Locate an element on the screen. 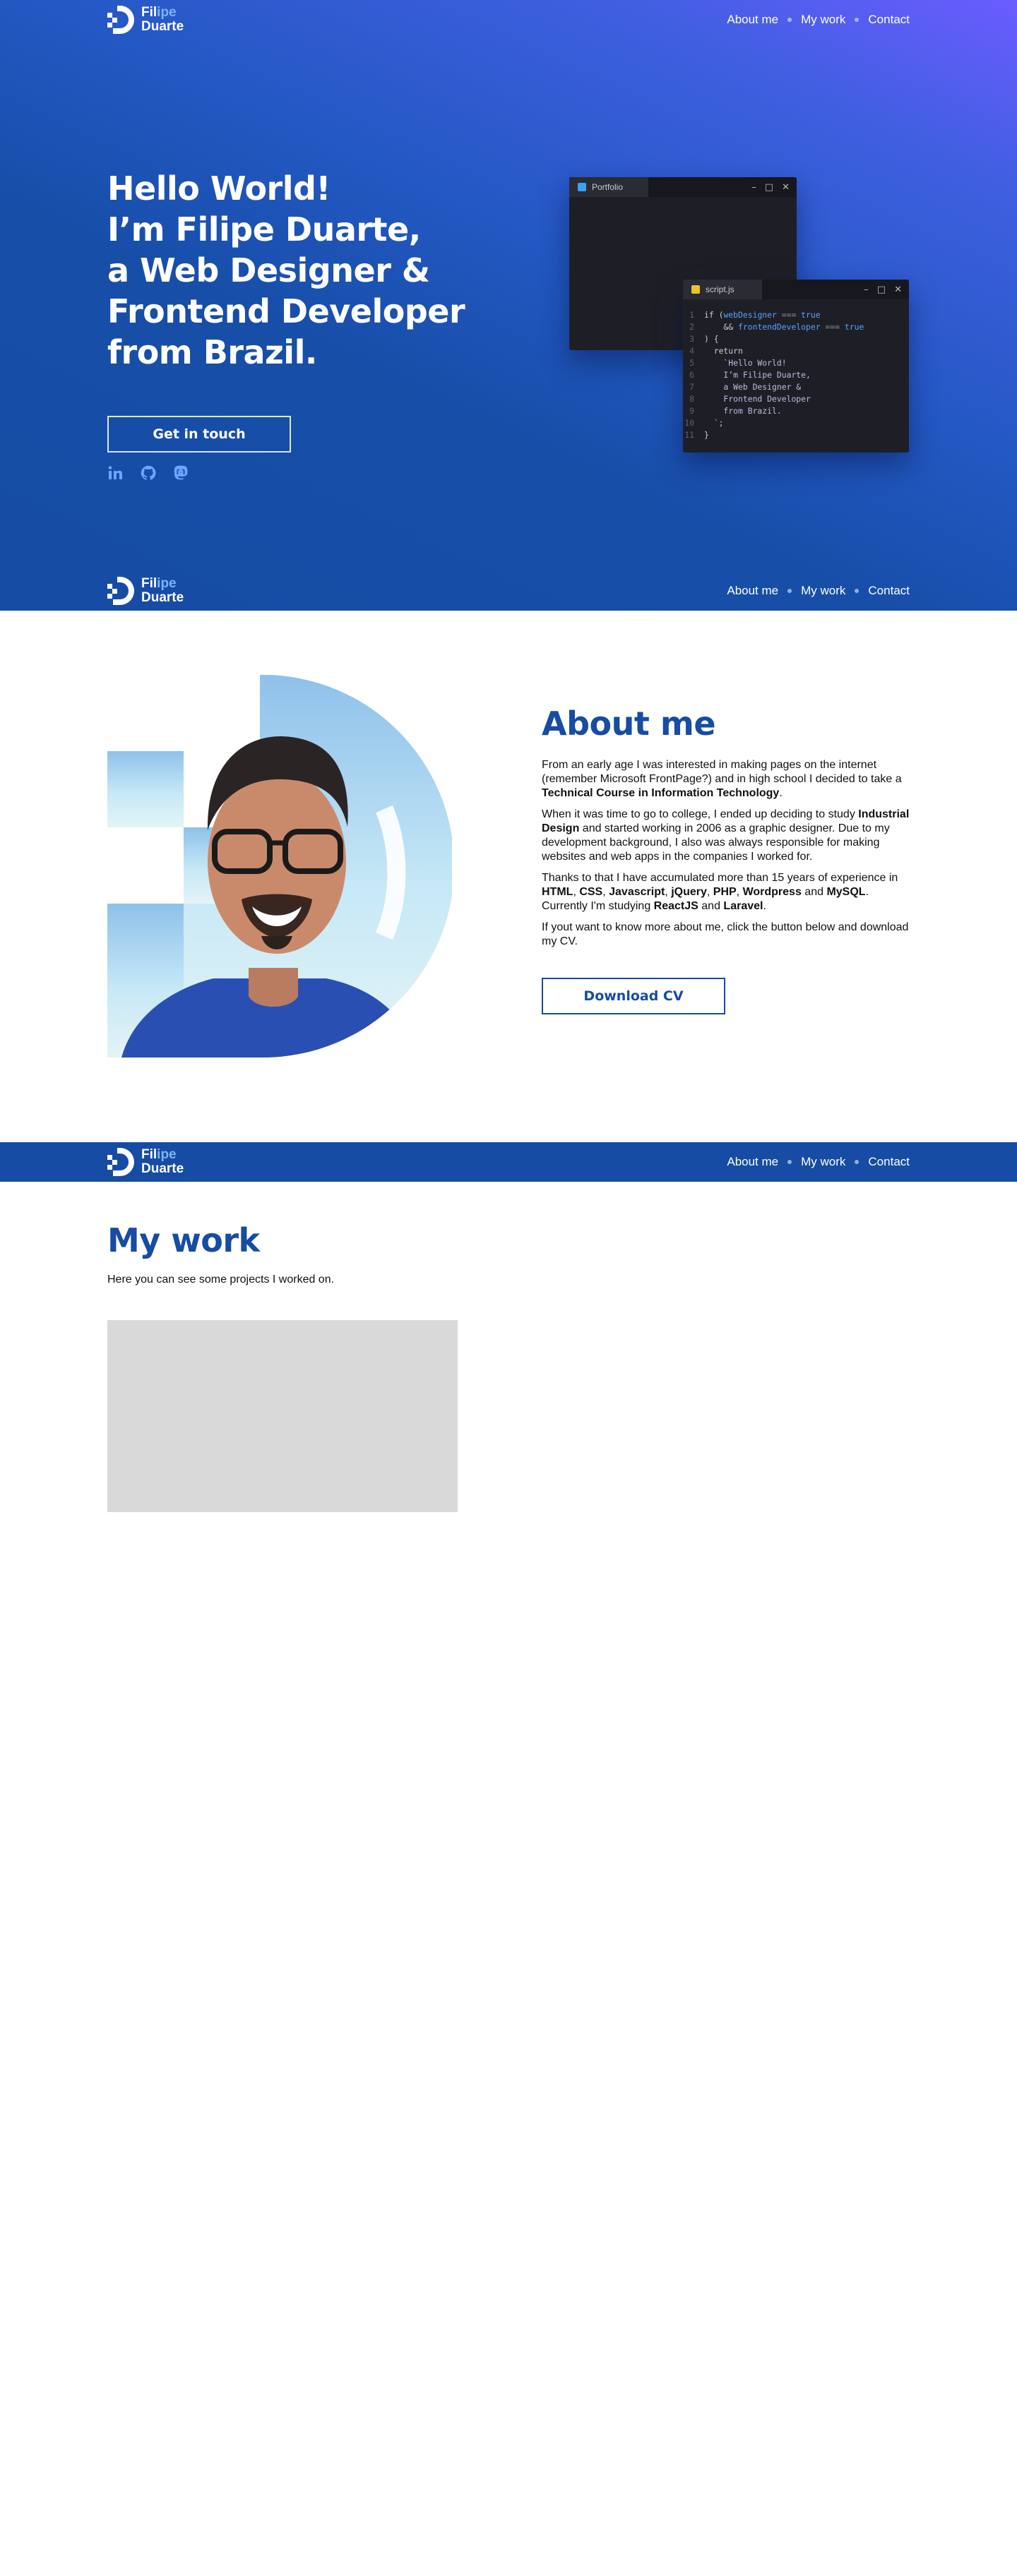  line-number: 6 is located at coordinates (692, 375).